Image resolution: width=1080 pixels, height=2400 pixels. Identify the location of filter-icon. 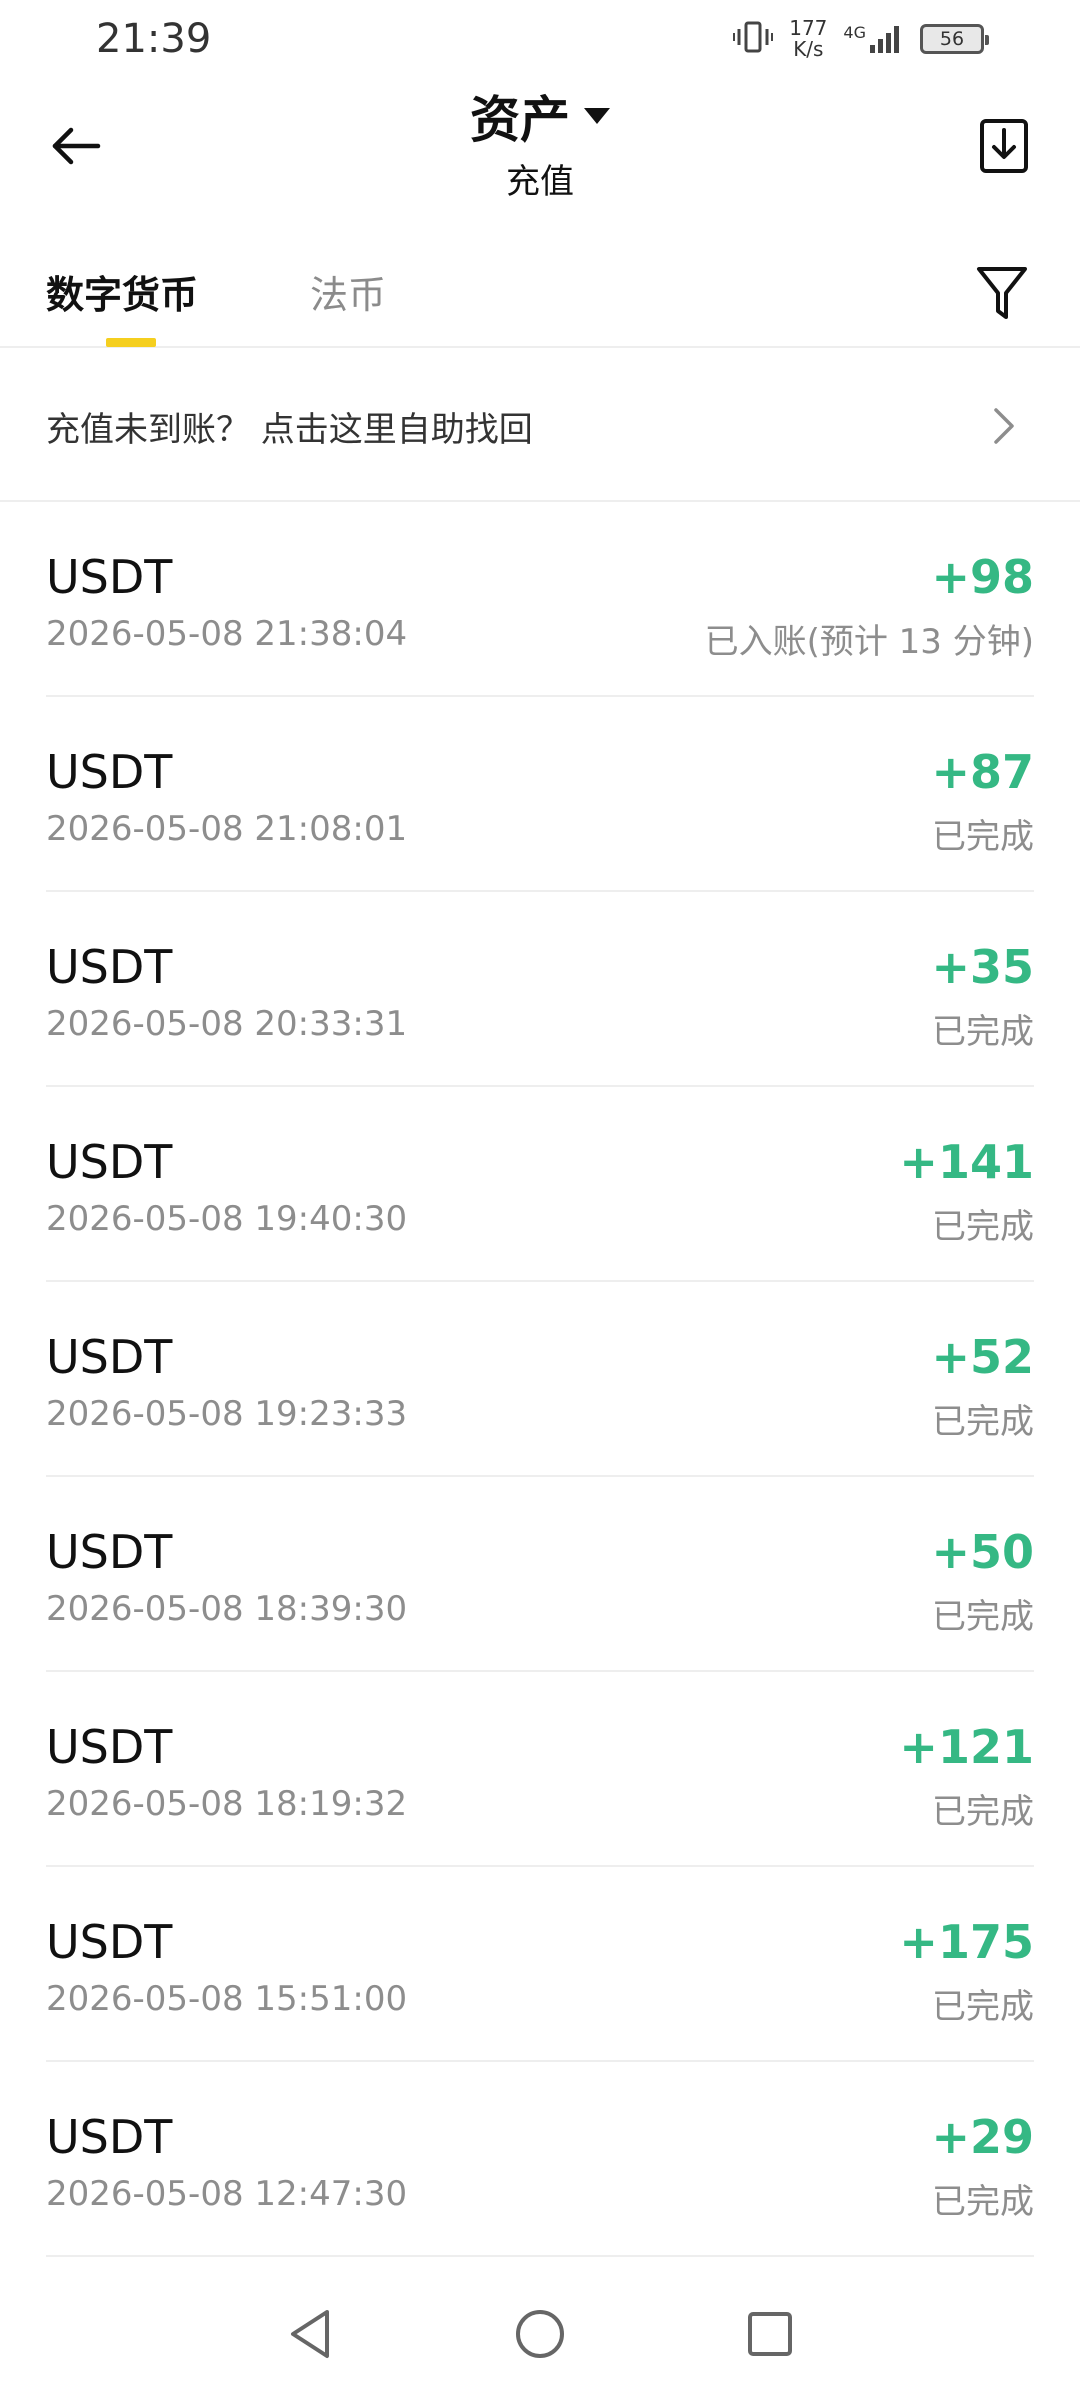
(1002, 293).